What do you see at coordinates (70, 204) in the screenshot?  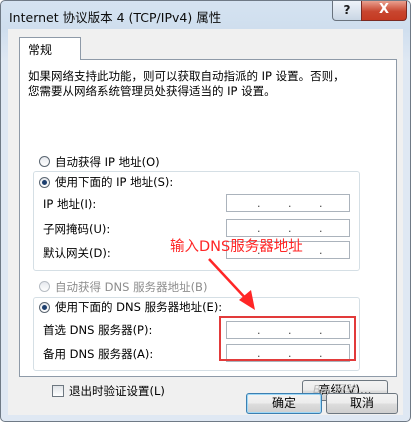 I see `ip-address-label: IP 地址(I):` at bounding box center [70, 204].